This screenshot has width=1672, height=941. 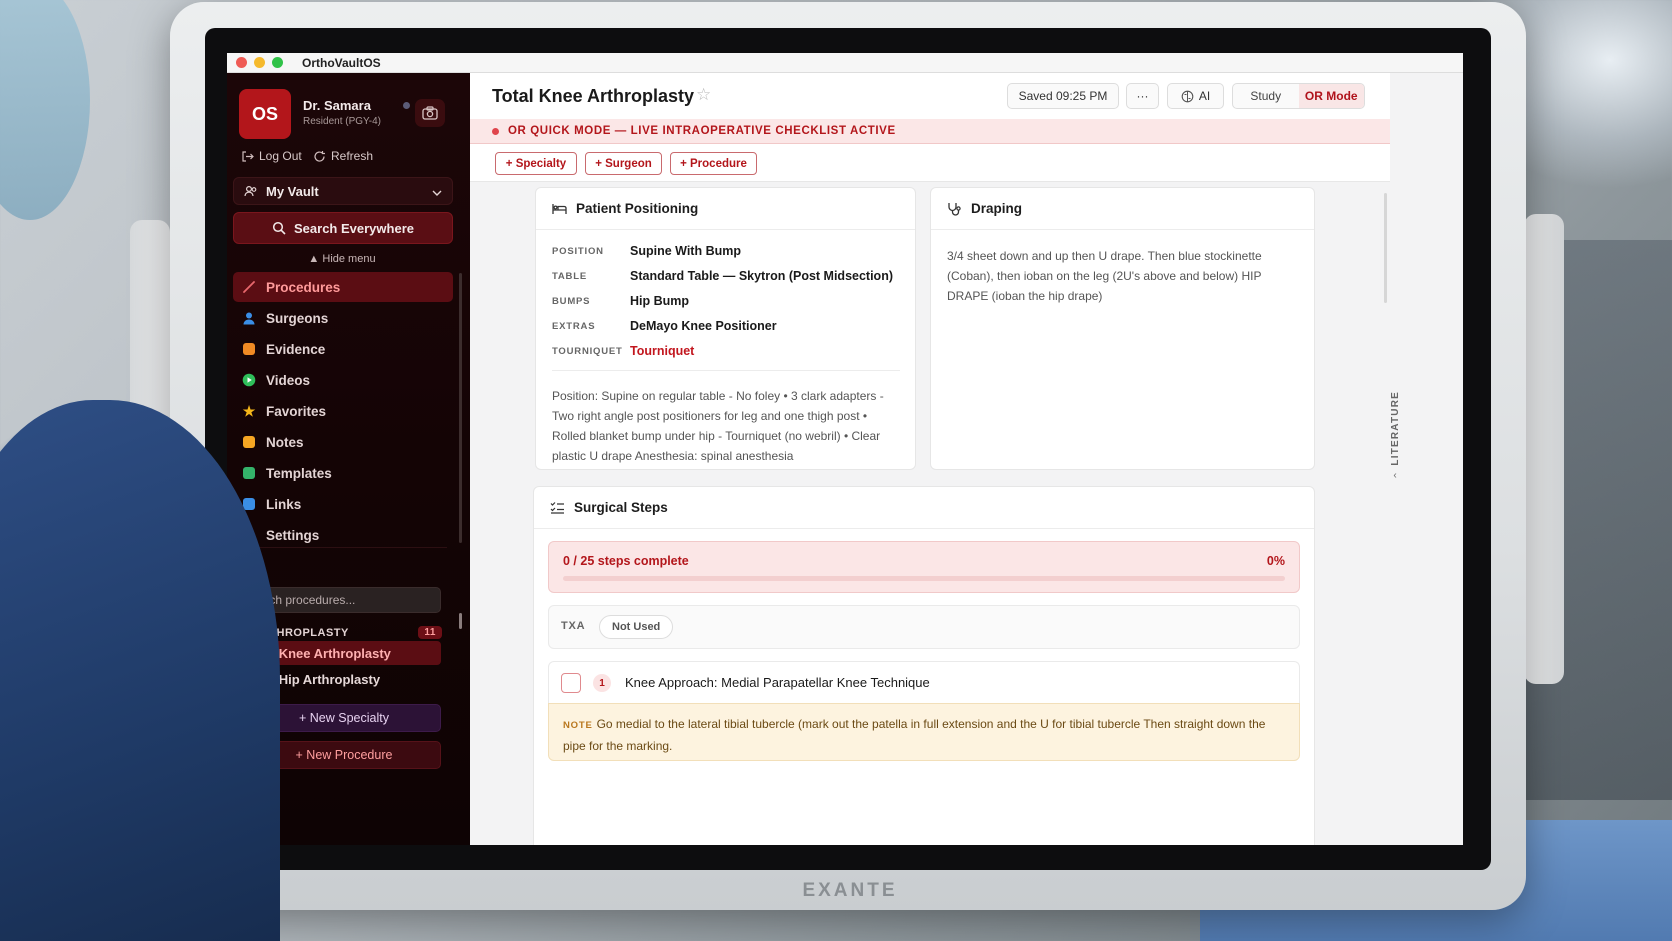 What do you see at coordinates (292, 191) in the screenshot?
I see `vault-label: My Vault` at bounding box center [292, 191].